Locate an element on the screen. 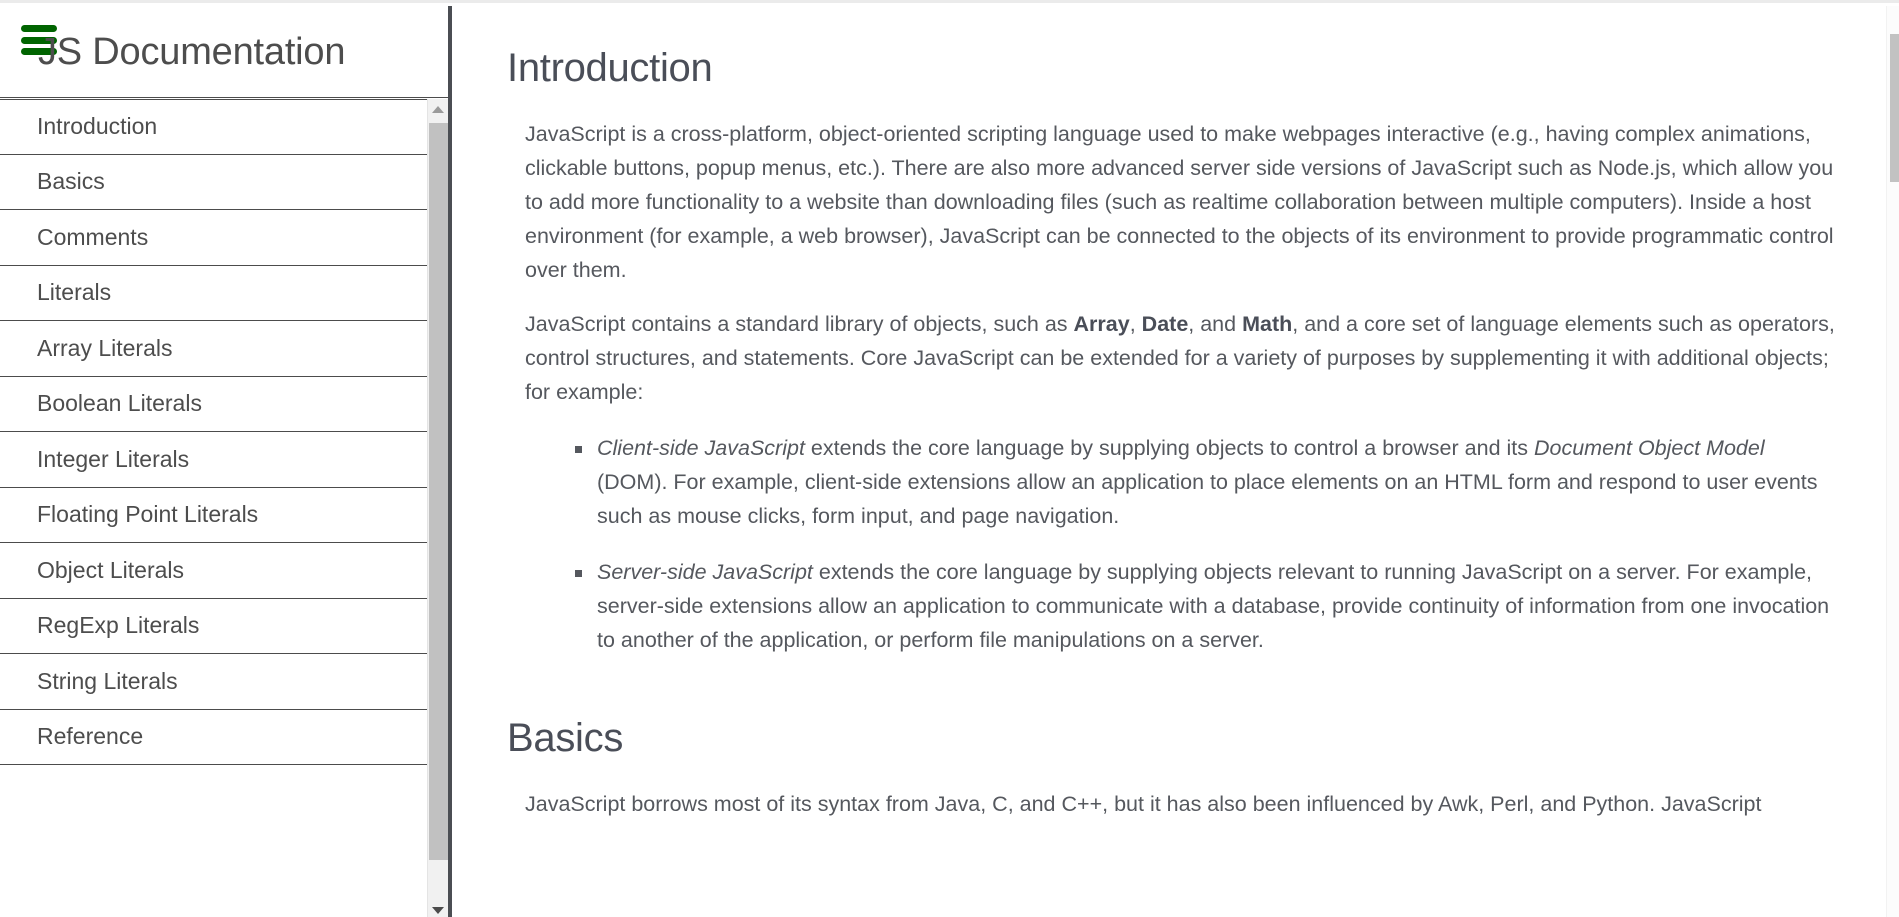 This screenshot has width=1899, height=917. sidebar-item-basics: Basics is located at coordinates (224, 182).